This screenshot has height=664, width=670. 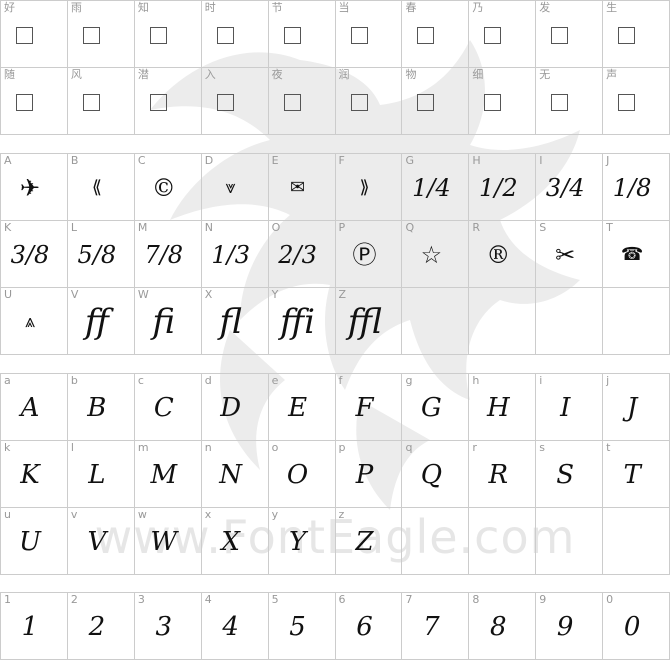 What do you see at coordinates (498, 188) in the screenshot?
I see `fraction-glyph: 1/2` at bounding box center [498, 188].